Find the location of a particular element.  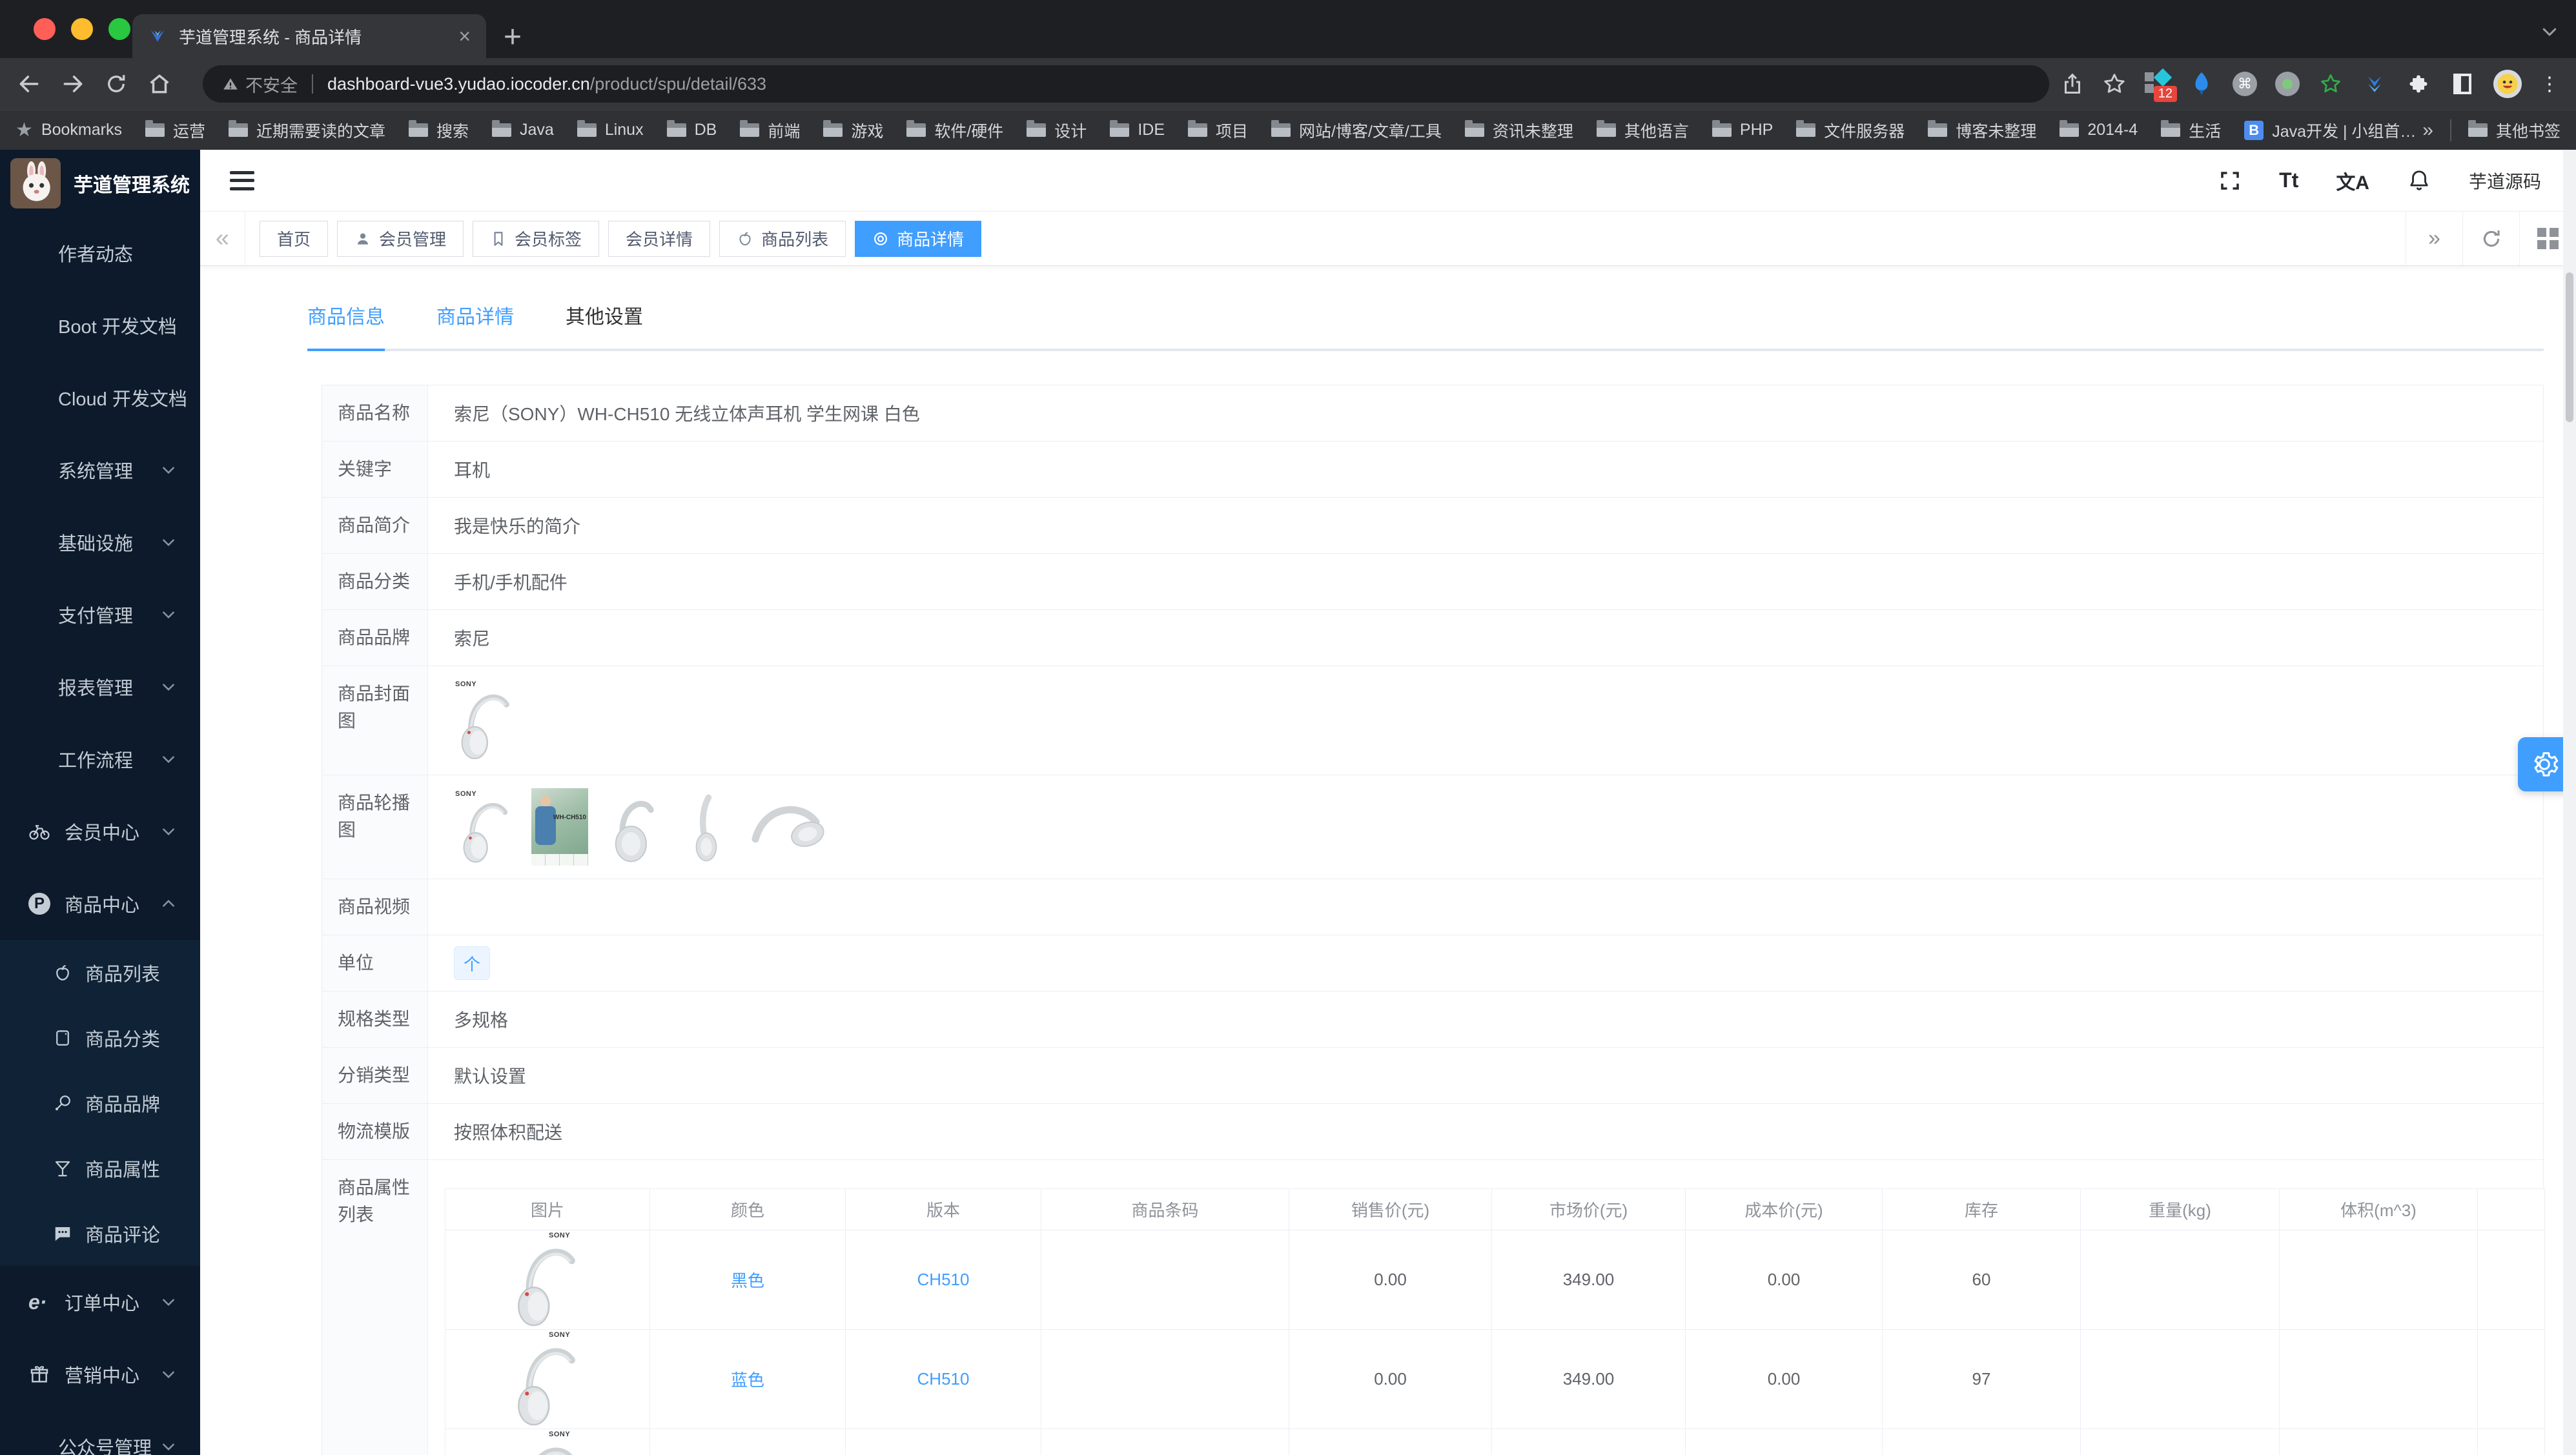

tags-scroll-left: « is located at coordinates (222, 238).